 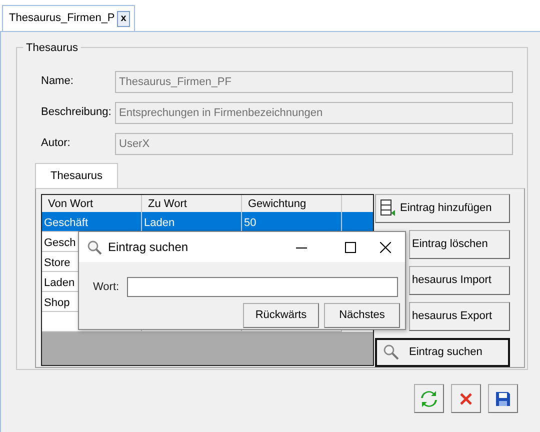 I want to click on close-icon, so click(x=385, y=247).